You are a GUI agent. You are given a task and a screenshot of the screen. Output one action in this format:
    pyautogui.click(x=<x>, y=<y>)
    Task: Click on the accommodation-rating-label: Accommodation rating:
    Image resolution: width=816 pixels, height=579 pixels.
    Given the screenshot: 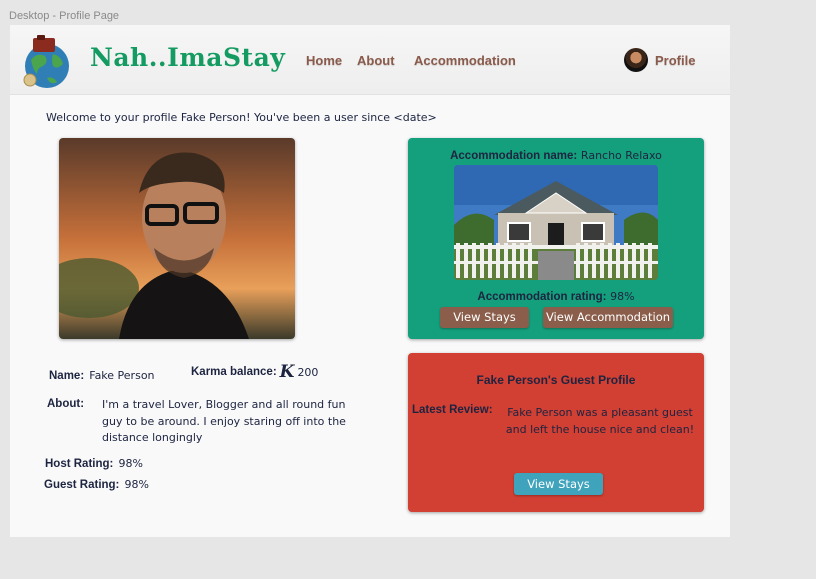 What is the action you would take?
    pyautogui.click(x=542, y=297)
    